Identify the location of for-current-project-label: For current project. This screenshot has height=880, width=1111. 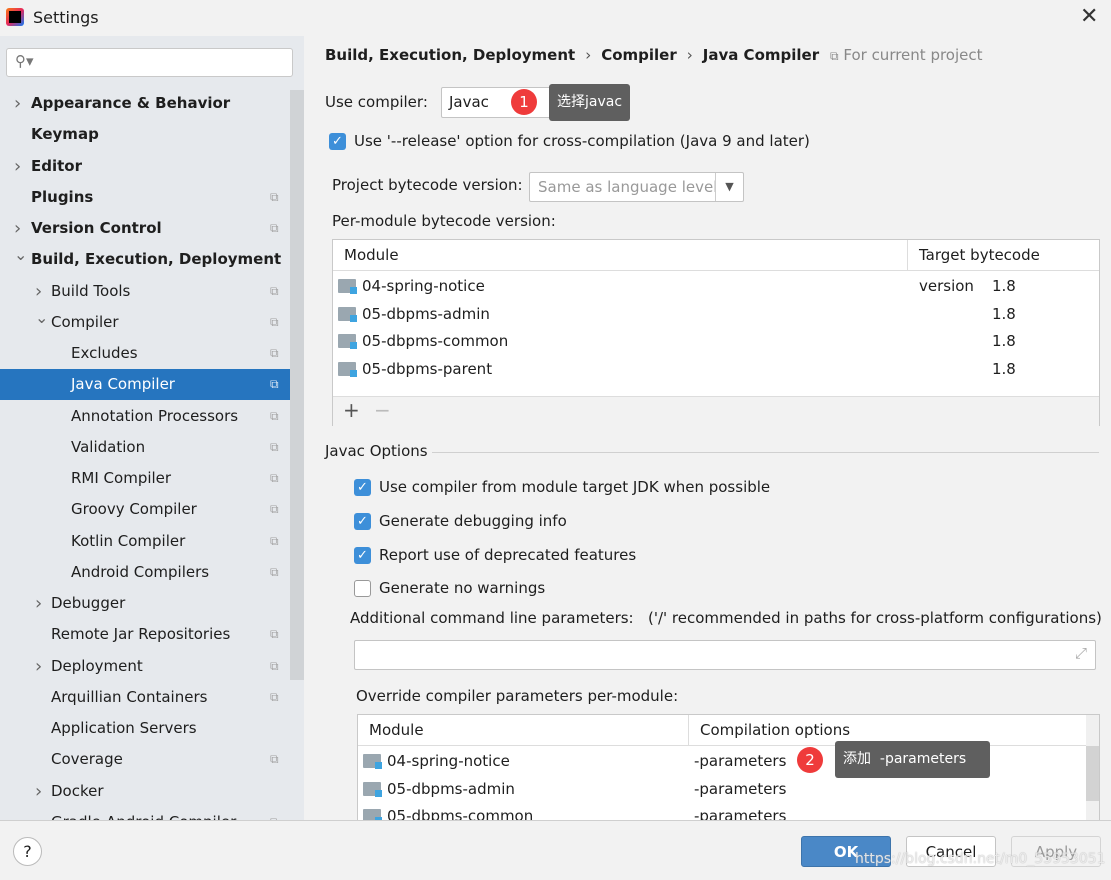
(913, 55).